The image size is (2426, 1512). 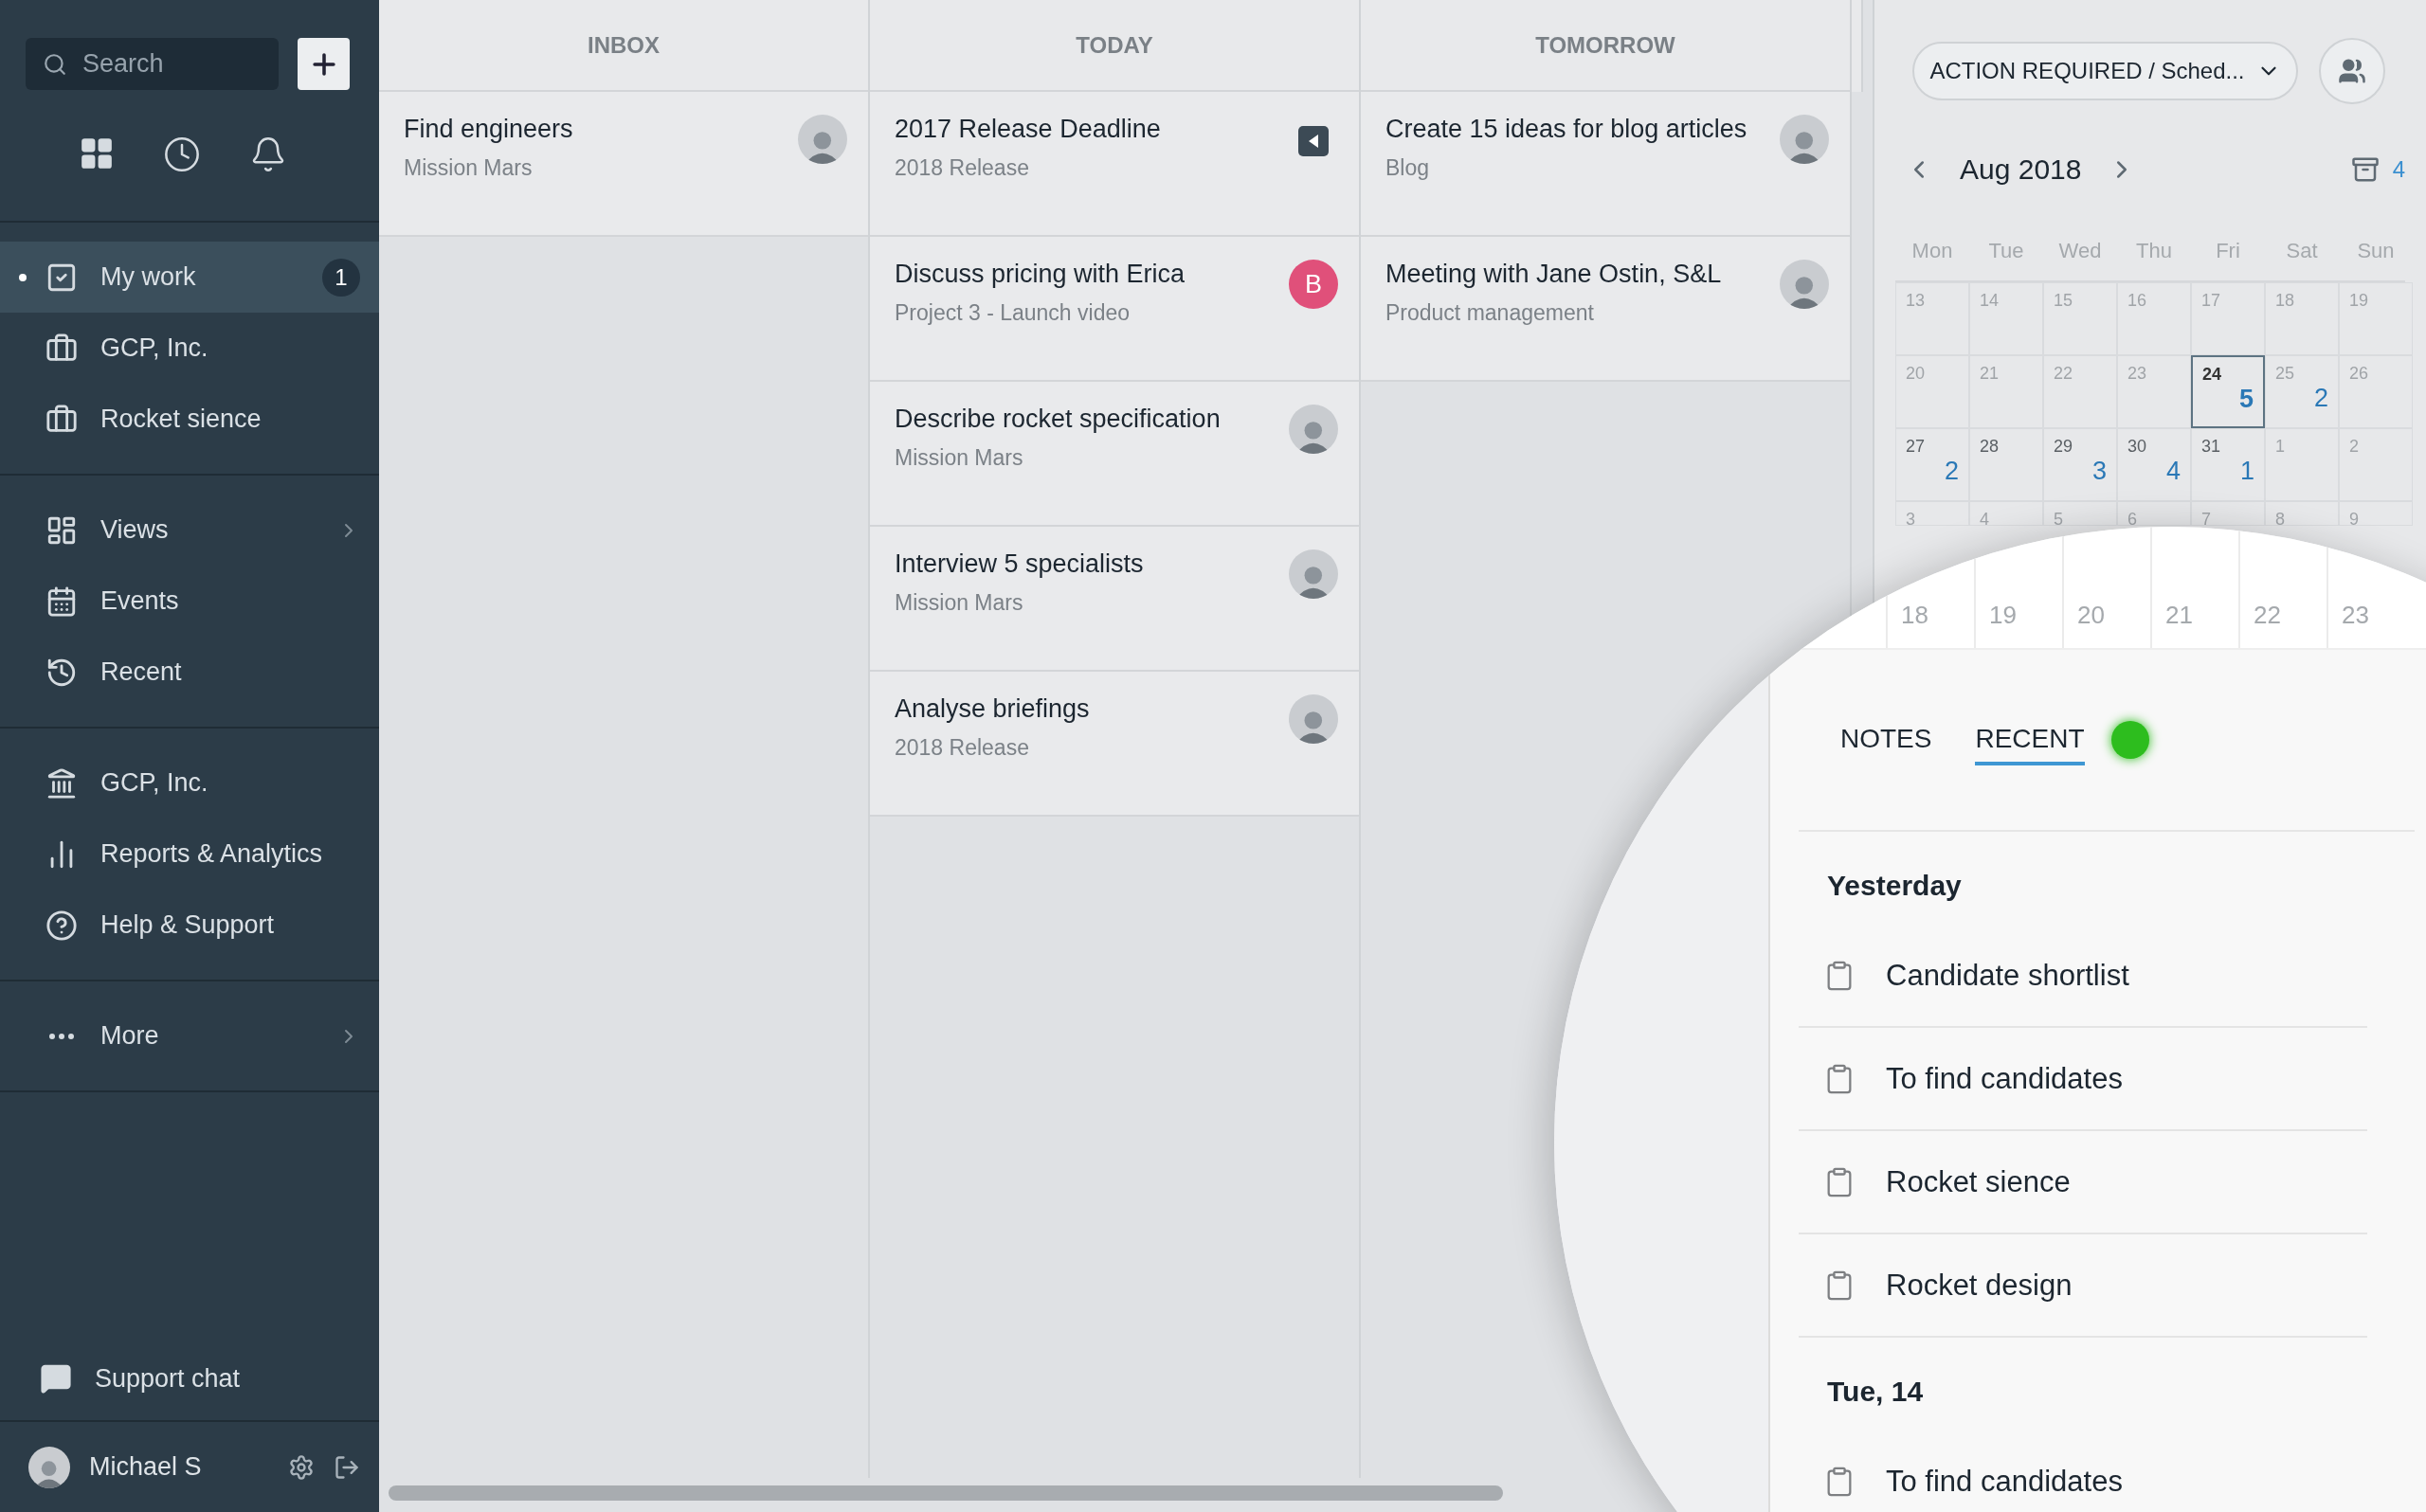 I want to click on task-card: Interview 5 specialists Mission Mars, so click(x=1114, y=599).